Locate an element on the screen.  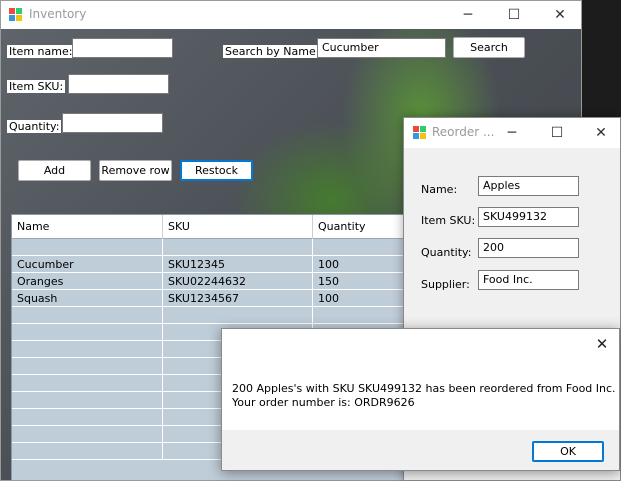
table-row: Oranges SKU02244632 150 is located at coordinates (221, 281).